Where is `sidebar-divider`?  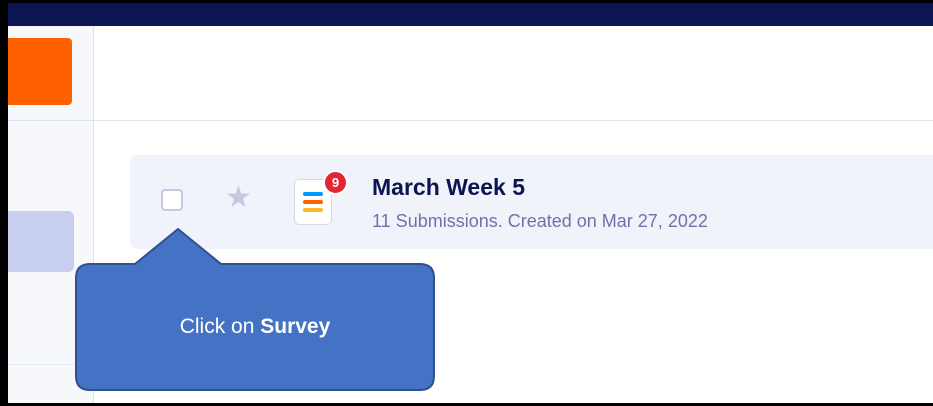
sidebar-divider is located at coordinates (50, 120).